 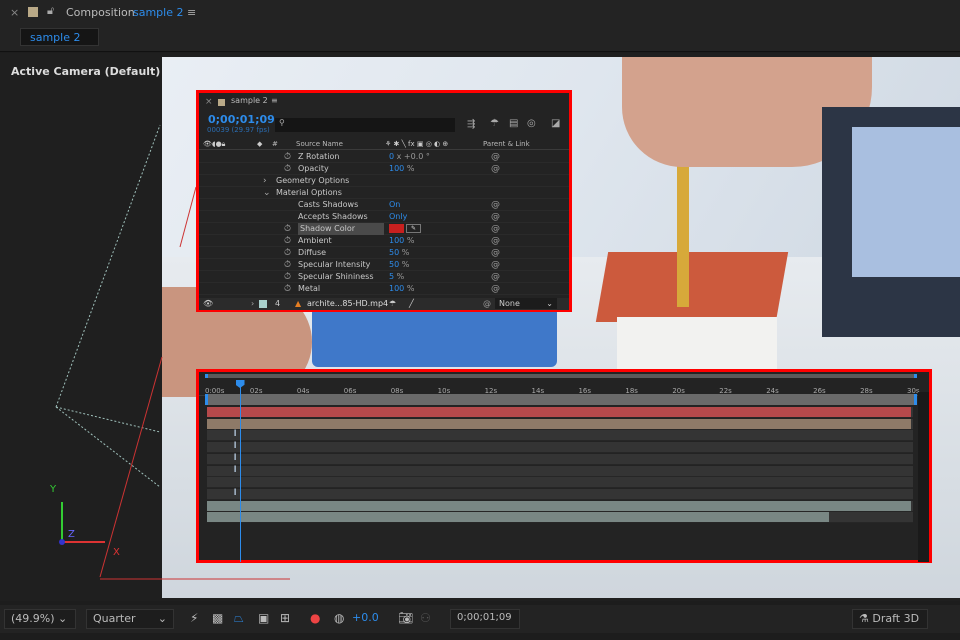 I want to click on visibility-eye-icon: 👁︎, so click(x=208, y=304).